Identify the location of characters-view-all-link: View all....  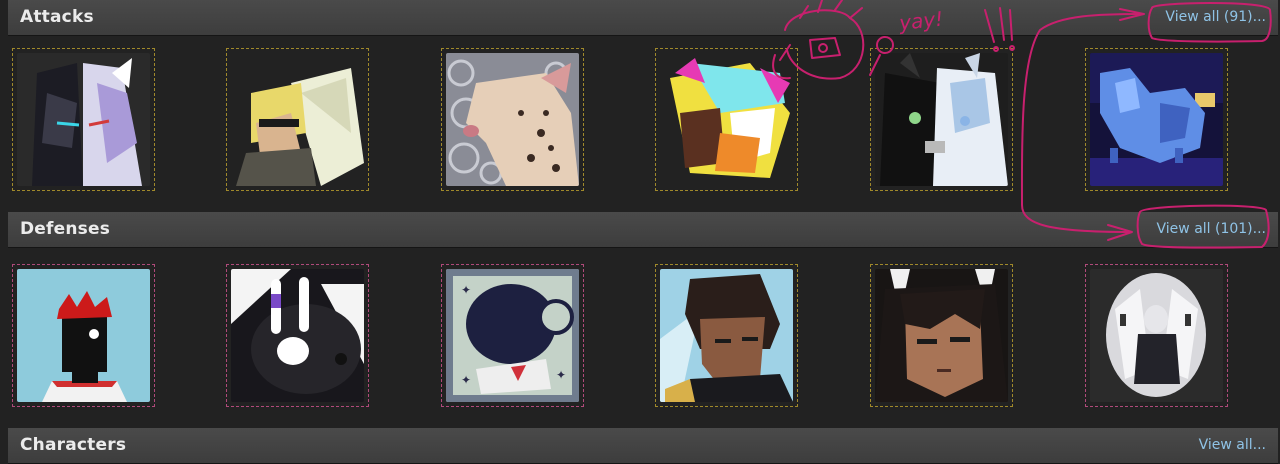
(1232, 445).